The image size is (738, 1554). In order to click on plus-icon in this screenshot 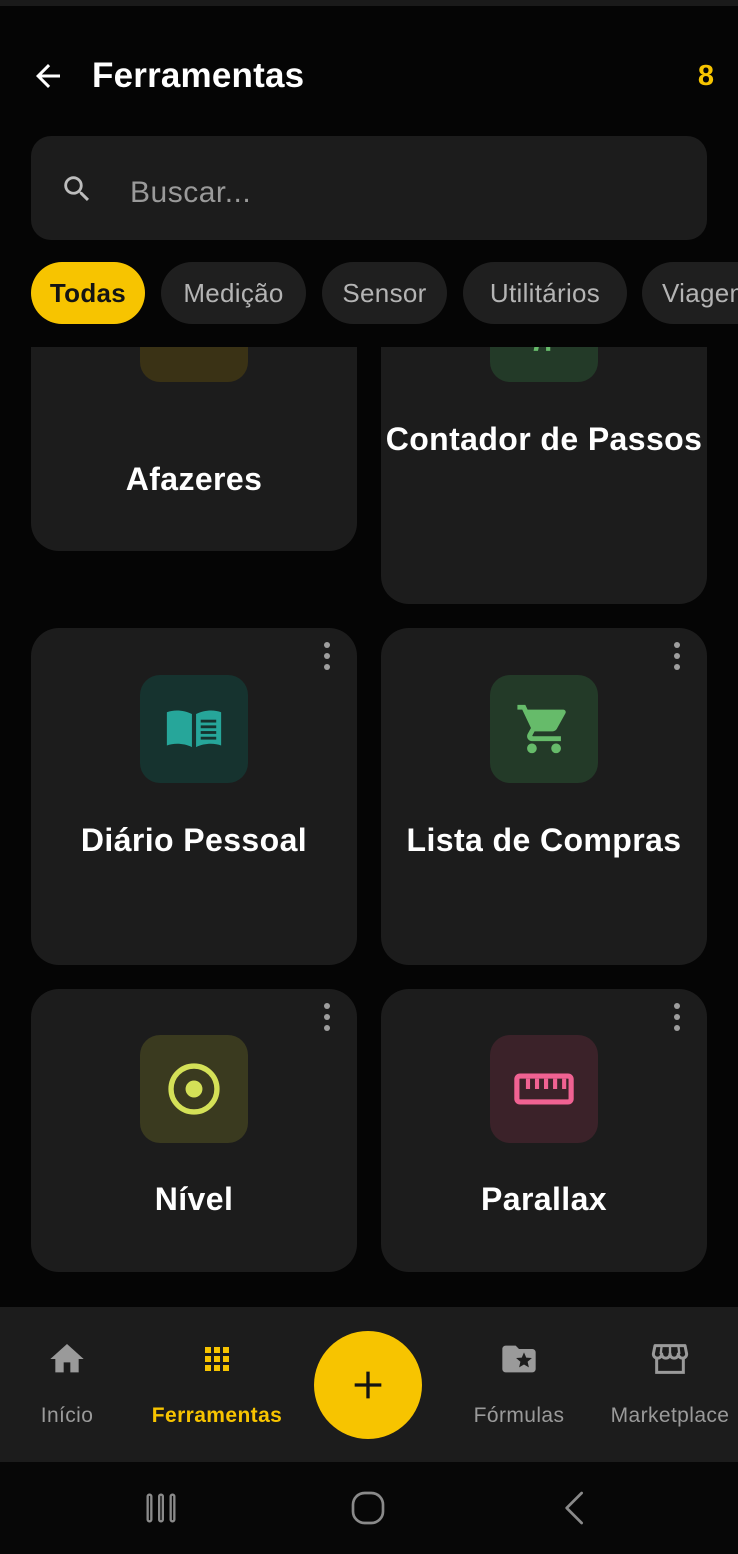, I will do `click(368, 1385)`.